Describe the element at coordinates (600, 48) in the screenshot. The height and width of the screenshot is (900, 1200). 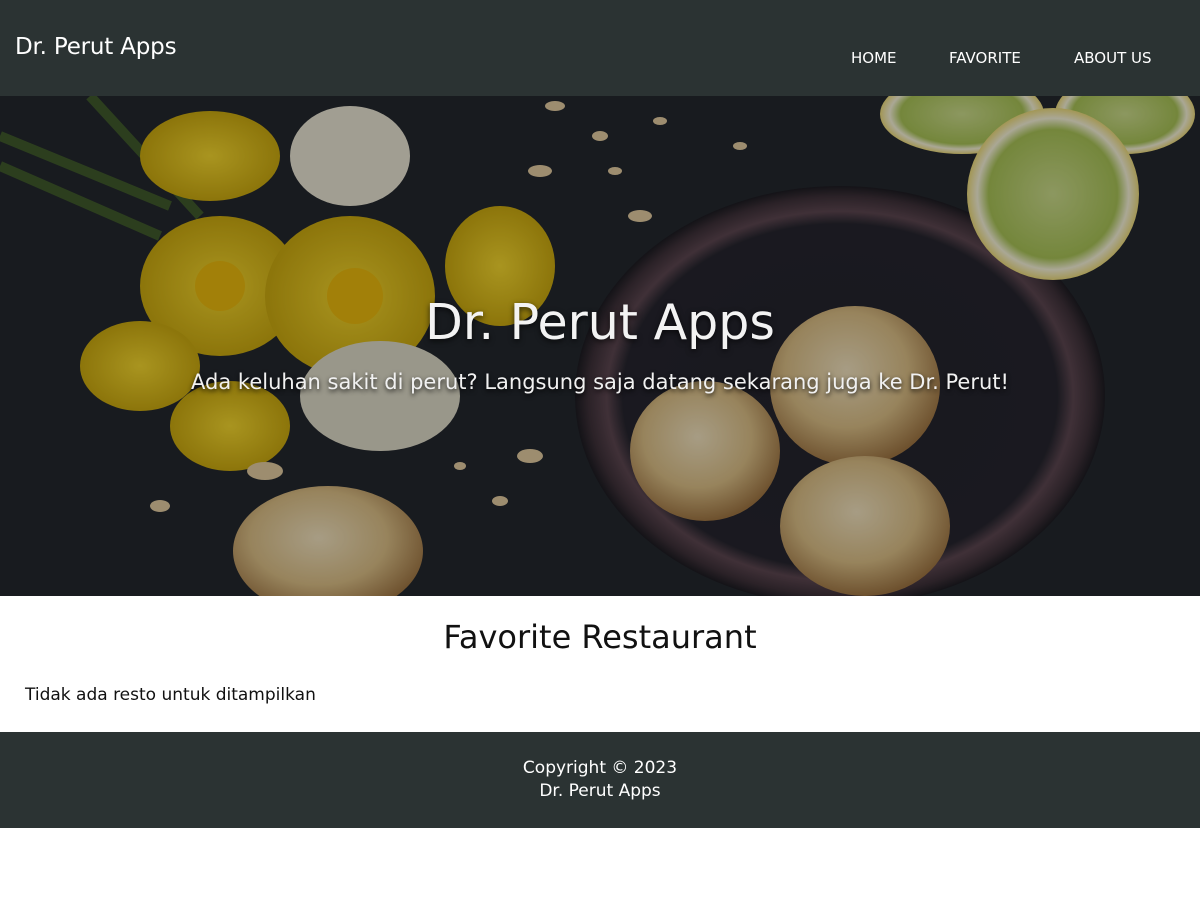
I see `app-bar: Dr. Perut Apps HOME FAVORITE ABOUT US` at that location.